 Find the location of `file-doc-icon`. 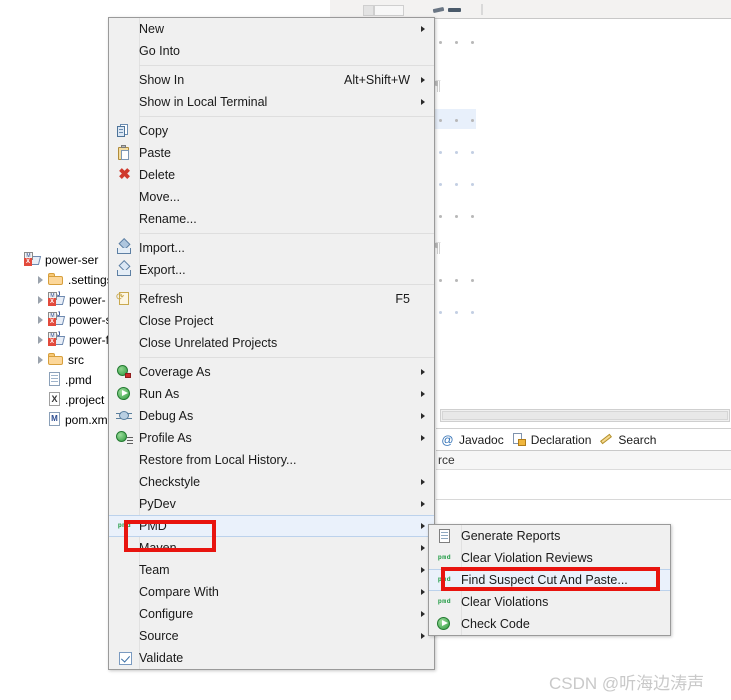

file-doc-icon is located at coordinates (54, 379).